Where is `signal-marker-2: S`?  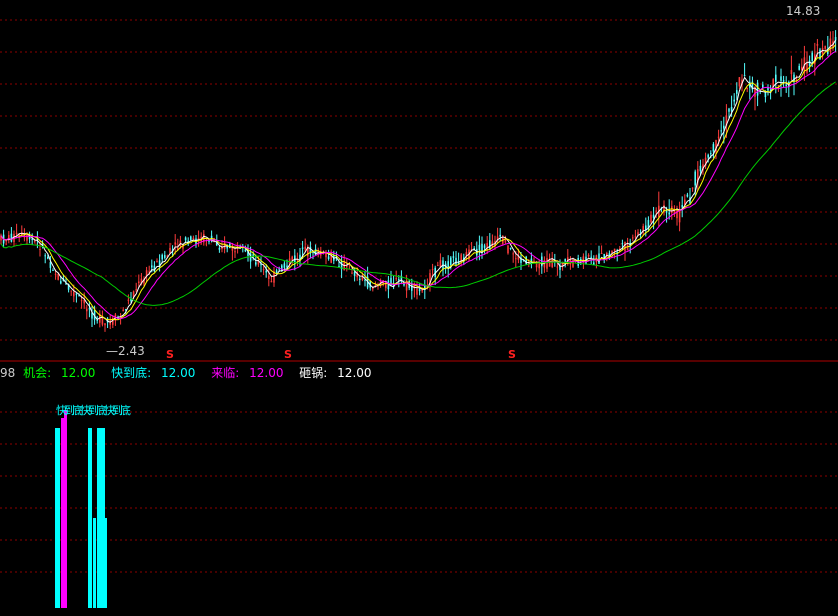 signal-marker-2: S is located at coordinates (288, 354).